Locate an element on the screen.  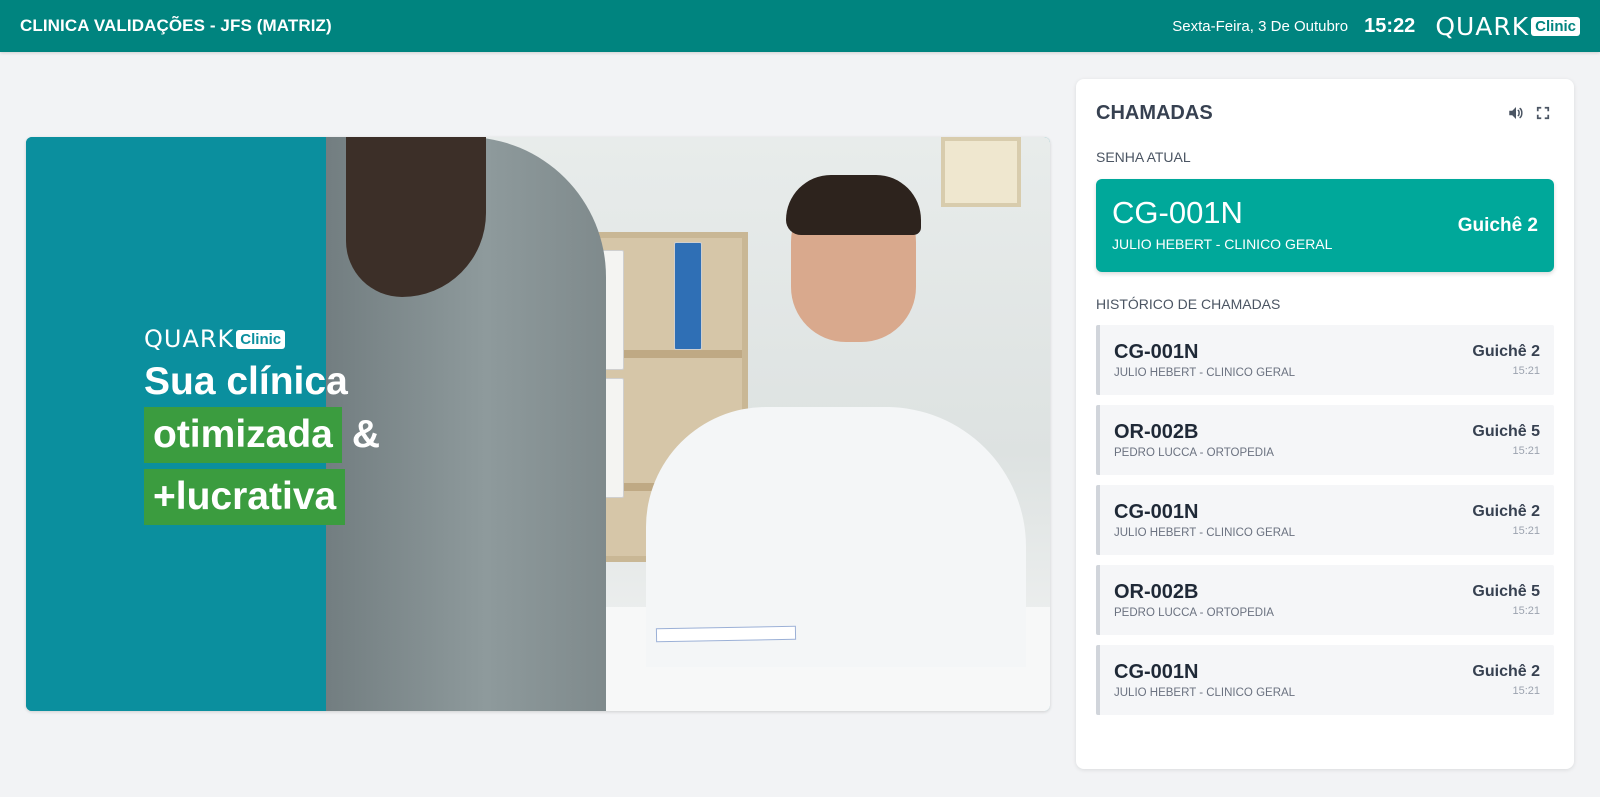
banner-logo-pill: Clinic is located at coordinates (261, 339).